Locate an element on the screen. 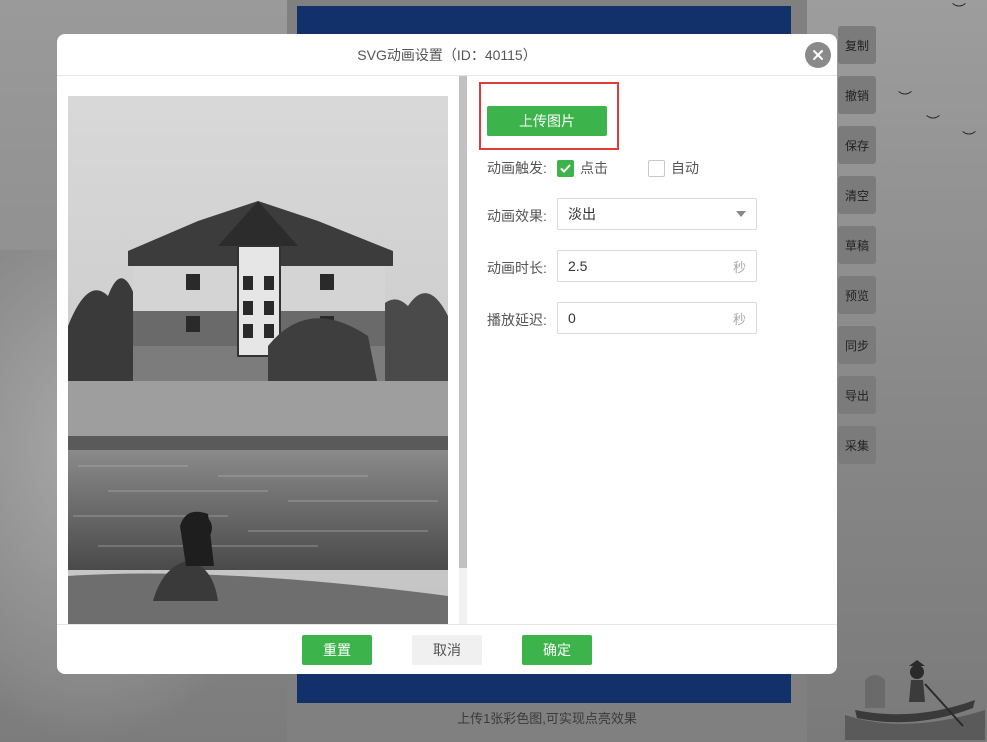 The width and height of the screenshot is (987, 742). close-icon is located at coordinates (818, 55).